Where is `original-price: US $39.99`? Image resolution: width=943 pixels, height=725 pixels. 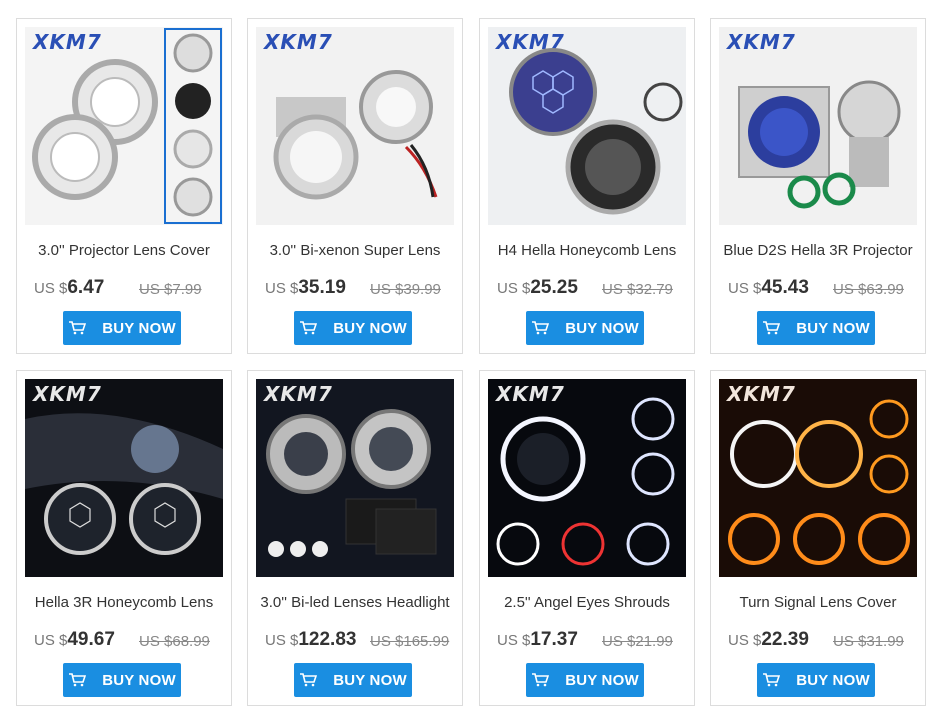 original-price: US $39.99 is located at coordinates (405, 289).